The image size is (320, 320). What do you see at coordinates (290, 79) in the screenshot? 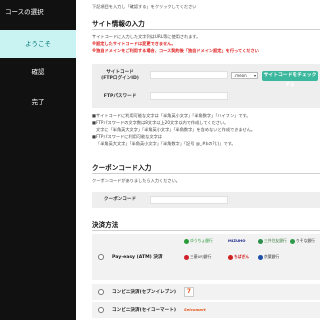
I see `check-site-code-button: サイトコードをチェックする` at bounding box center [290, 79].